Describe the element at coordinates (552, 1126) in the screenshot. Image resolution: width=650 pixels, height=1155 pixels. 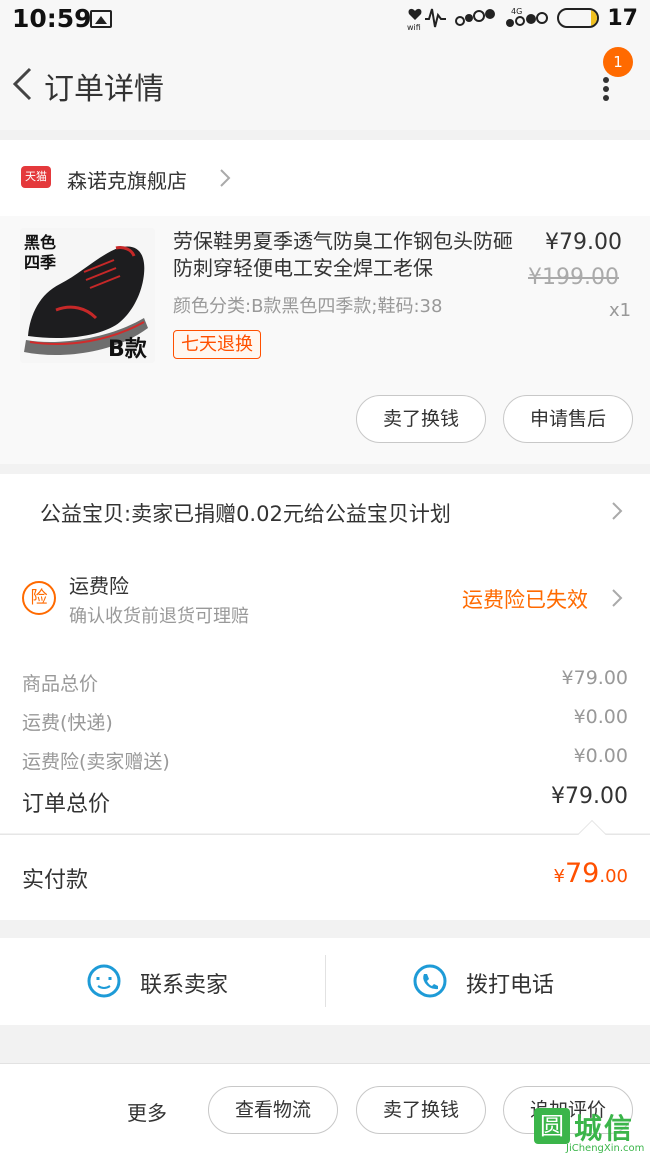
I see `watermark-logo-icon: 圆` at that location.